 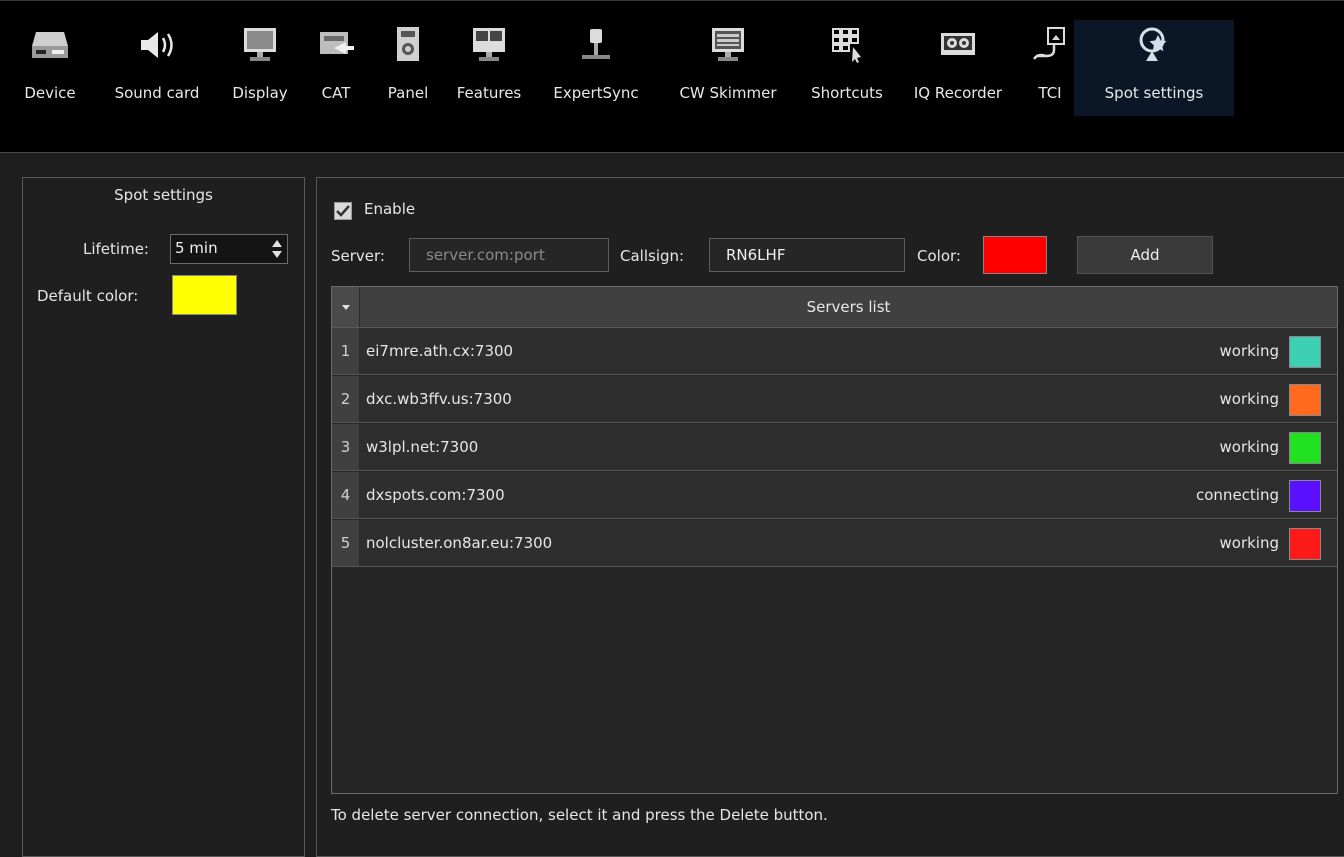 I want to click on row-number: 2, so click(x=346, y=399).